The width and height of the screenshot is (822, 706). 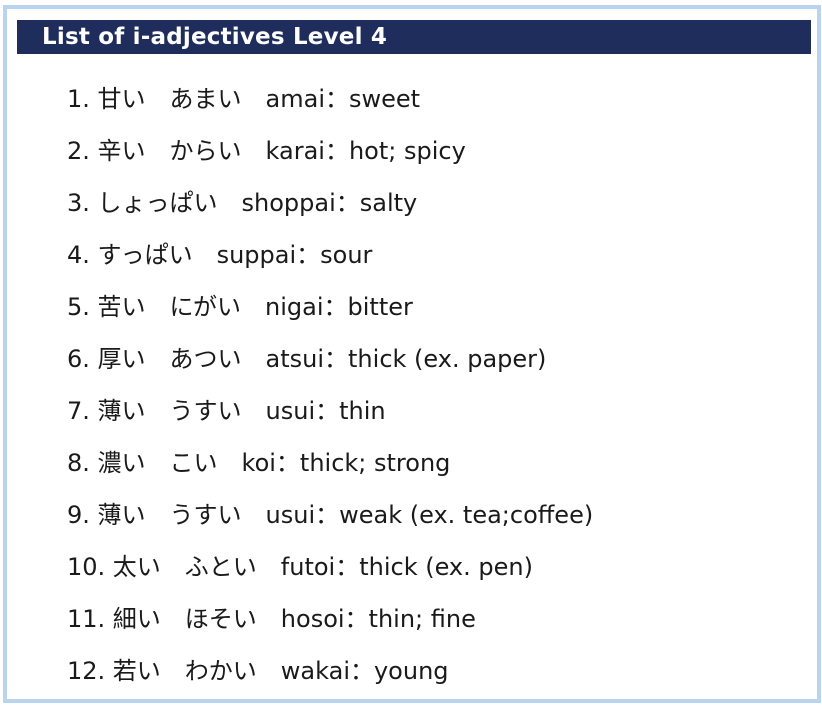 I want to click on list-item: 3. しょっぱい shoppai：salty, so click(x=242, y=203).